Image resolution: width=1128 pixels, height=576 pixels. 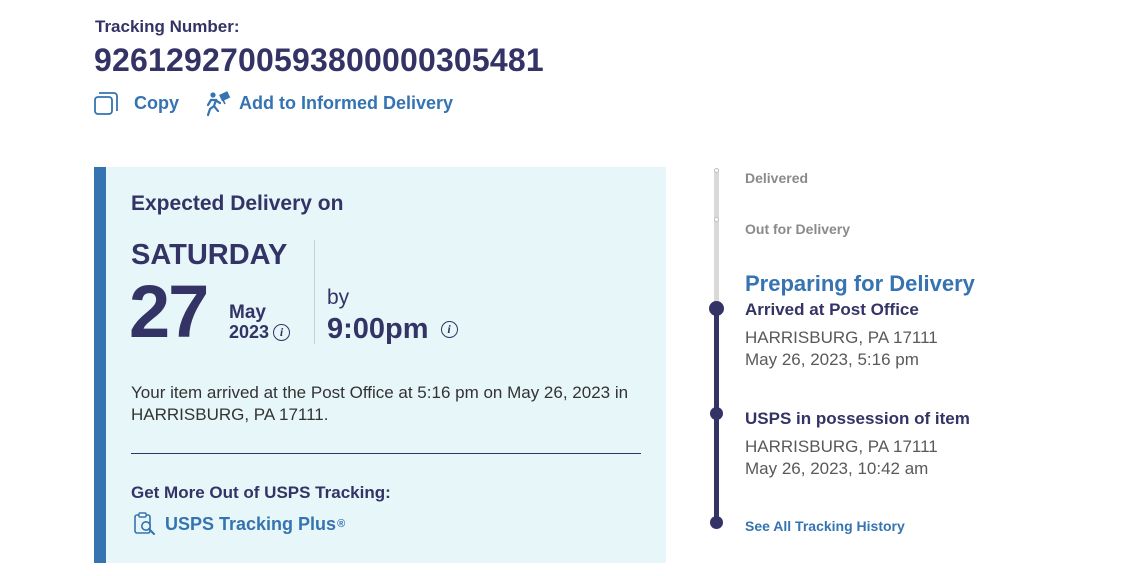 I want to click on add-informed-delivery-button: Add to Informed Delivery, so click(x=330, y=103).